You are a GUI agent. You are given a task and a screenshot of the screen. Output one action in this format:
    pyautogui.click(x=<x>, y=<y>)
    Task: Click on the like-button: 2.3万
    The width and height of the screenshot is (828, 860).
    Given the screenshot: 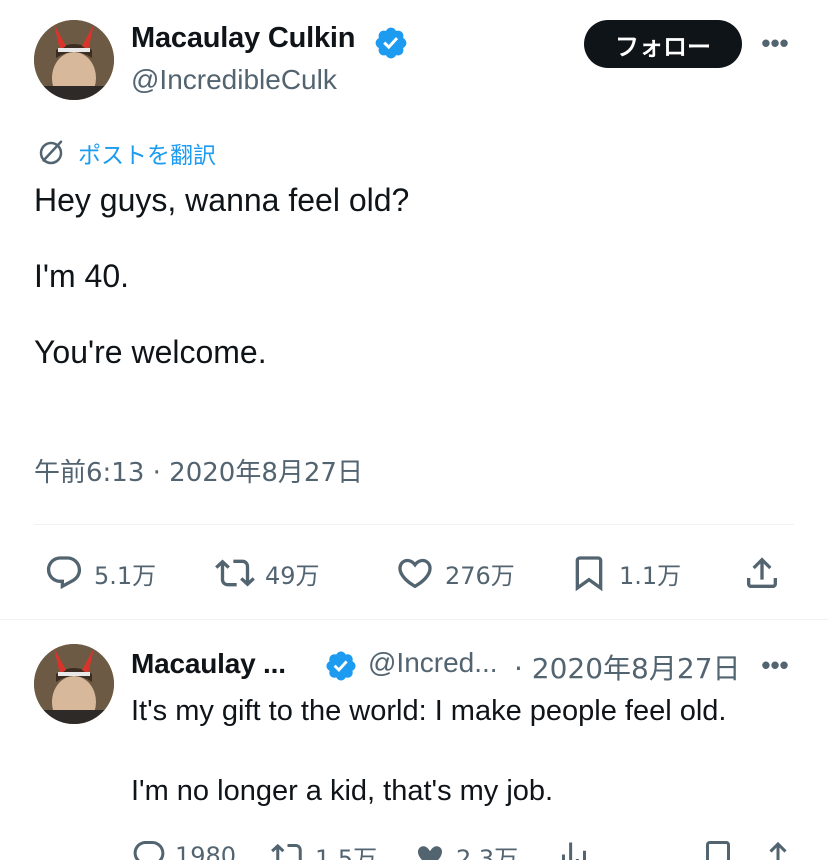 What is the action you would take?
    pyautogui.click(x=465, y=849)
    